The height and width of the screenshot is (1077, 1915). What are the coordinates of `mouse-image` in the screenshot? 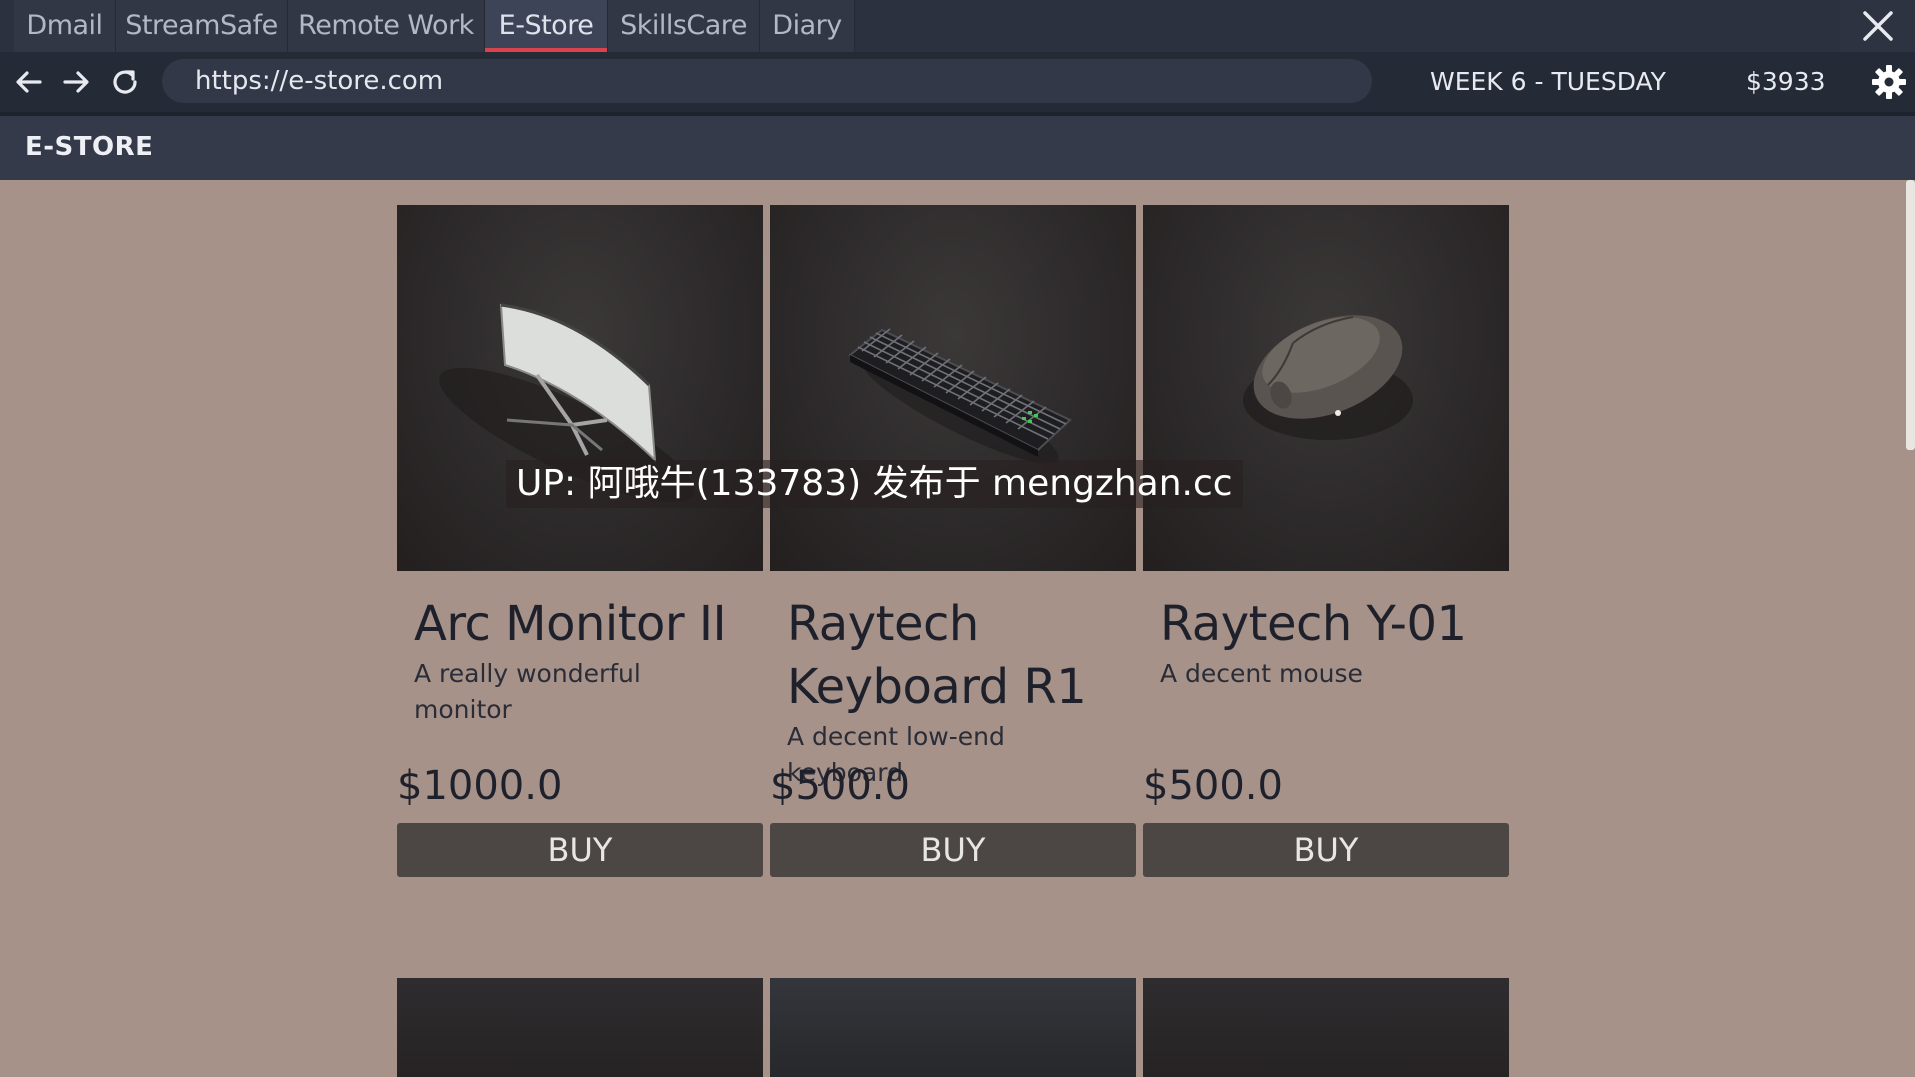 It's located at (1326, 388).